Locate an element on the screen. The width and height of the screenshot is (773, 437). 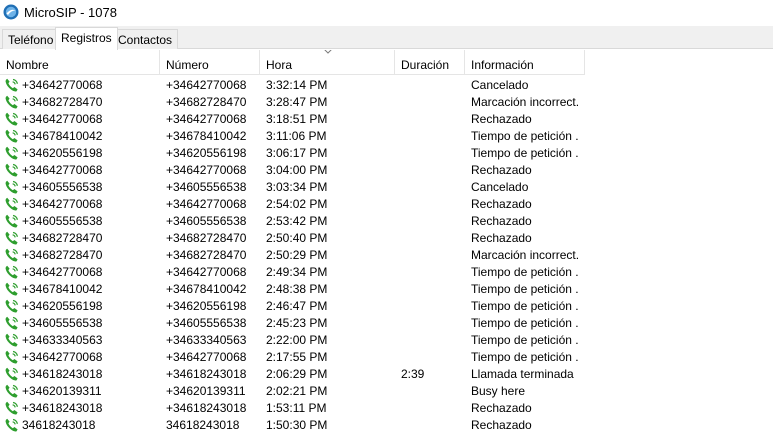
tab-registros: Registros is located at coordinates (86, 38).